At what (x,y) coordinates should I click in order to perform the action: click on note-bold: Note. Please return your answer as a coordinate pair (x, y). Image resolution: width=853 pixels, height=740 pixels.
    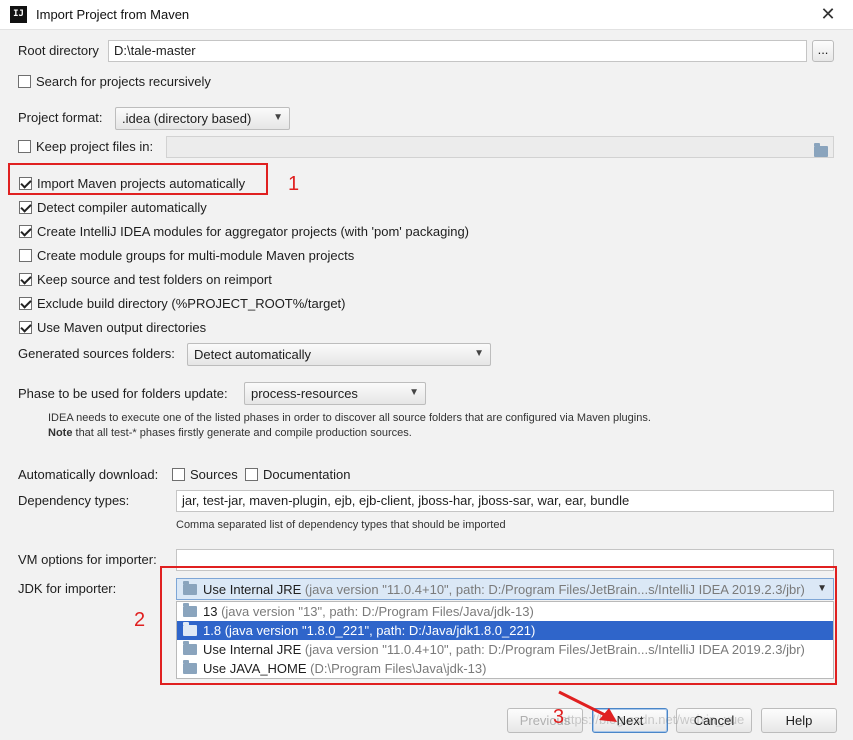
    Looking at the image, I should click on (60, 433).